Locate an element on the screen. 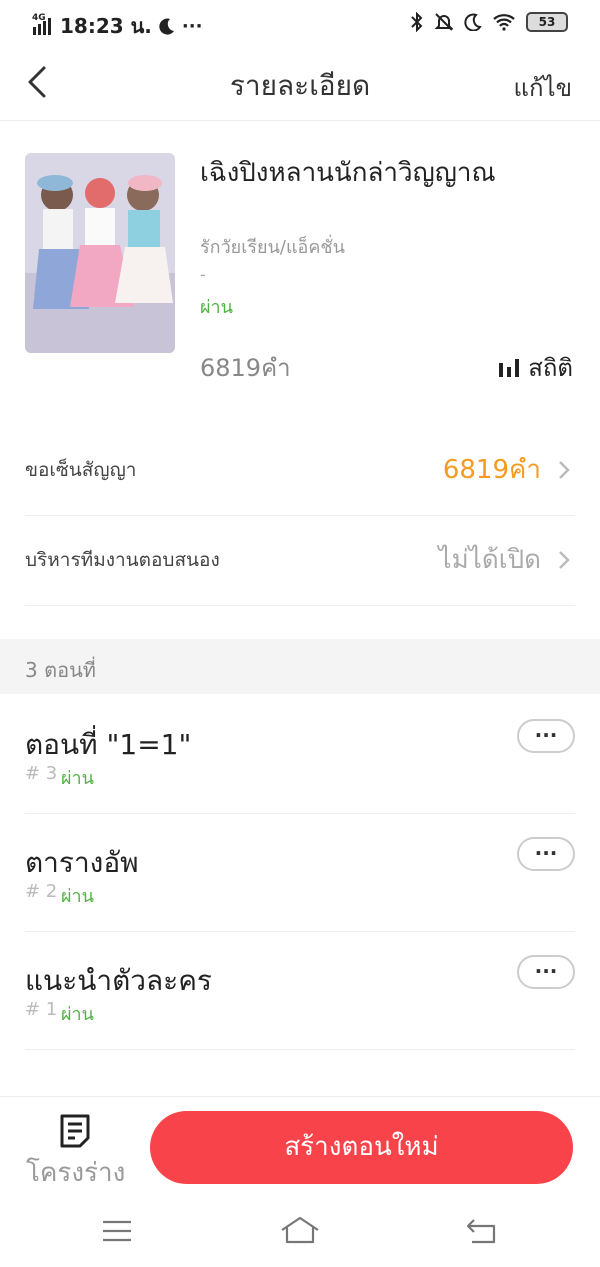 This screenshot has height=1267, width=600. book-genre: รักวัยเรียน/แอ็คชั่น is located at coordinates (272, 247).